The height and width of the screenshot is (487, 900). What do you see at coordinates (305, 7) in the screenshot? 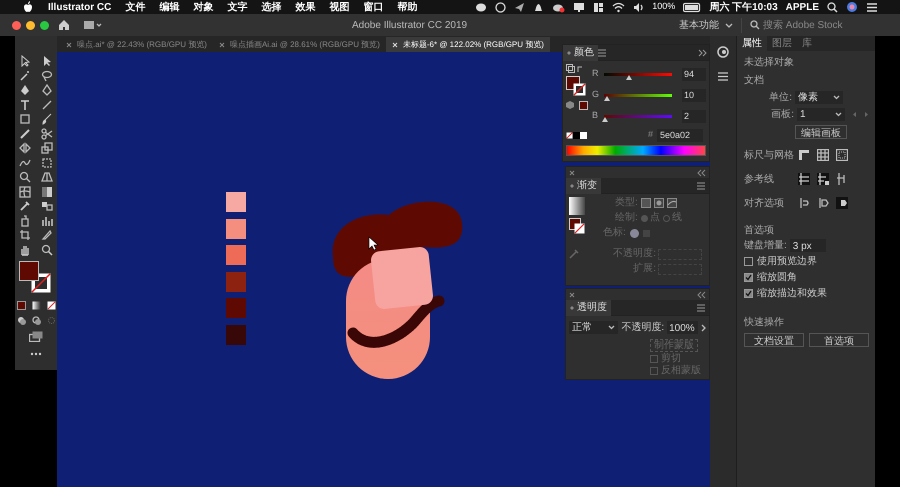
I see `menu-item: 效果` at bounding box center [305, 7].